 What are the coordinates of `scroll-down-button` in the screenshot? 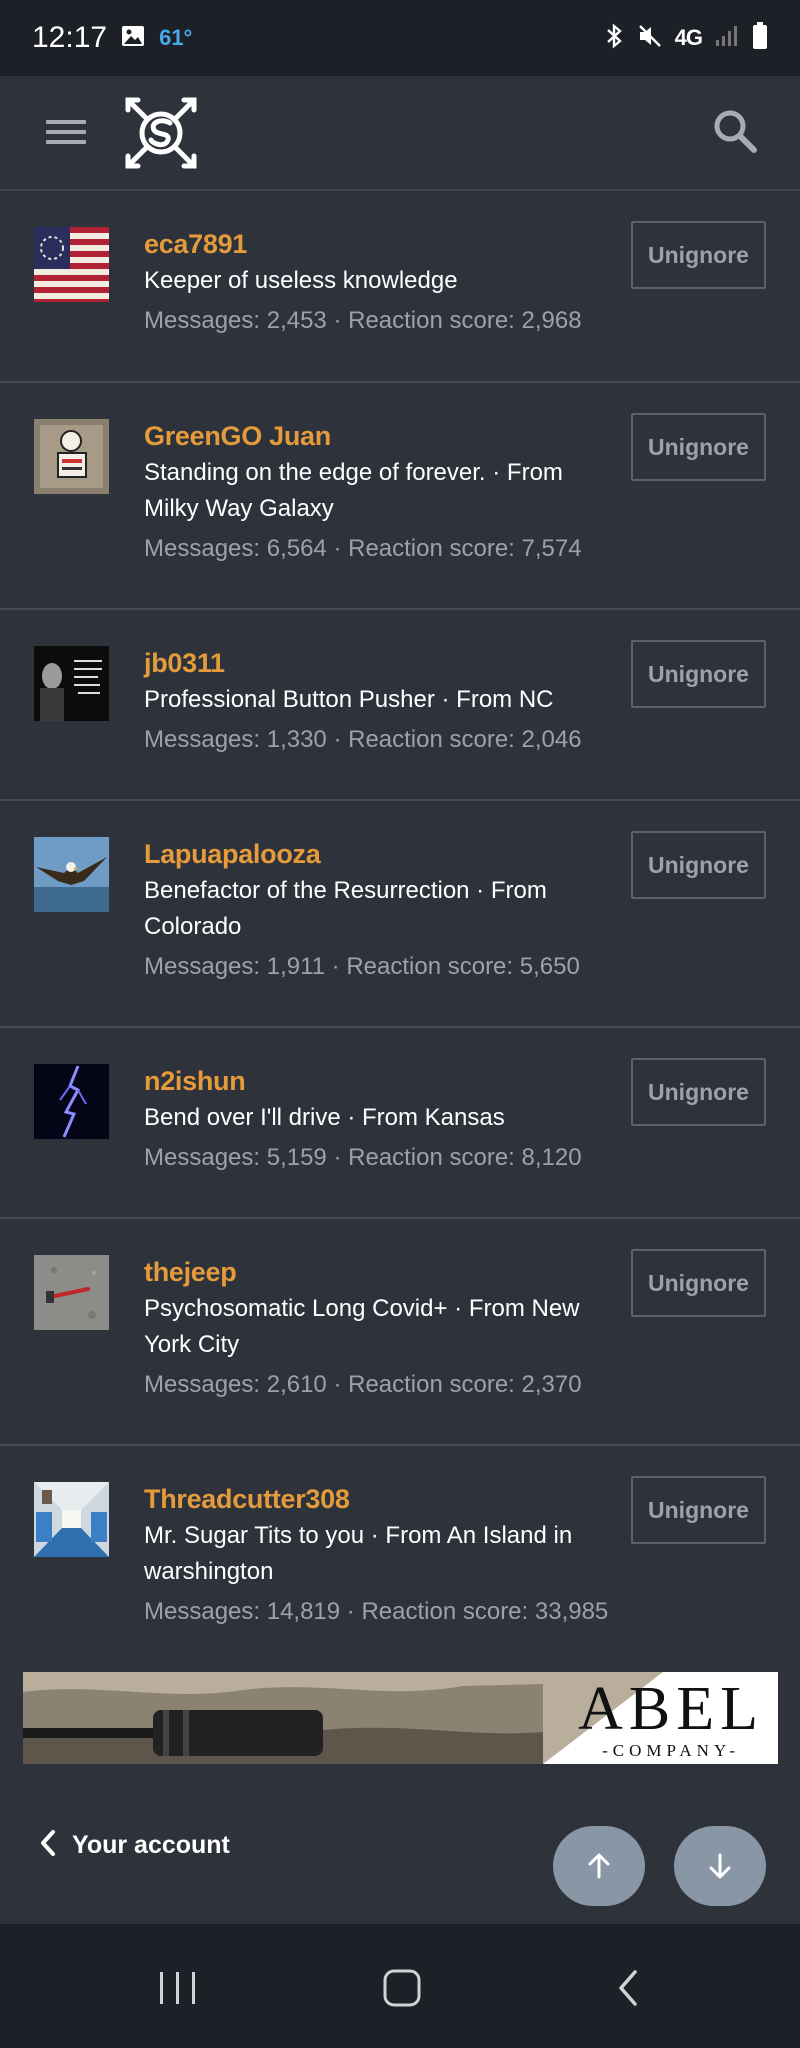 It's located at (720, 1866).